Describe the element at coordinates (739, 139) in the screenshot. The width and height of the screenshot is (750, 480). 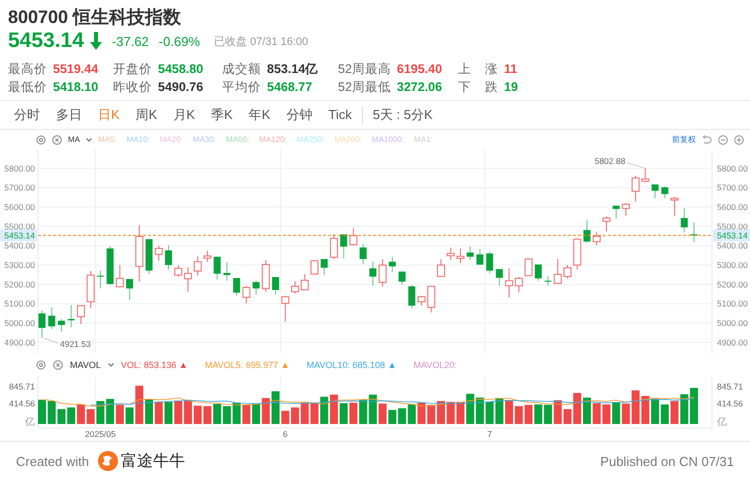
I see `zoom-in-icon` at that location.